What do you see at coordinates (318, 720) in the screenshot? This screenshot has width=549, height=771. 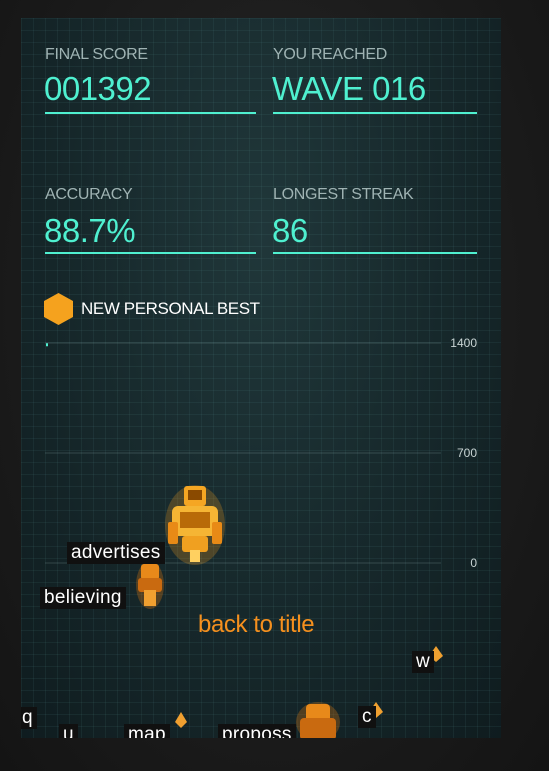 I see `enemy-ship-bottom` at bounding box center [318, 720].